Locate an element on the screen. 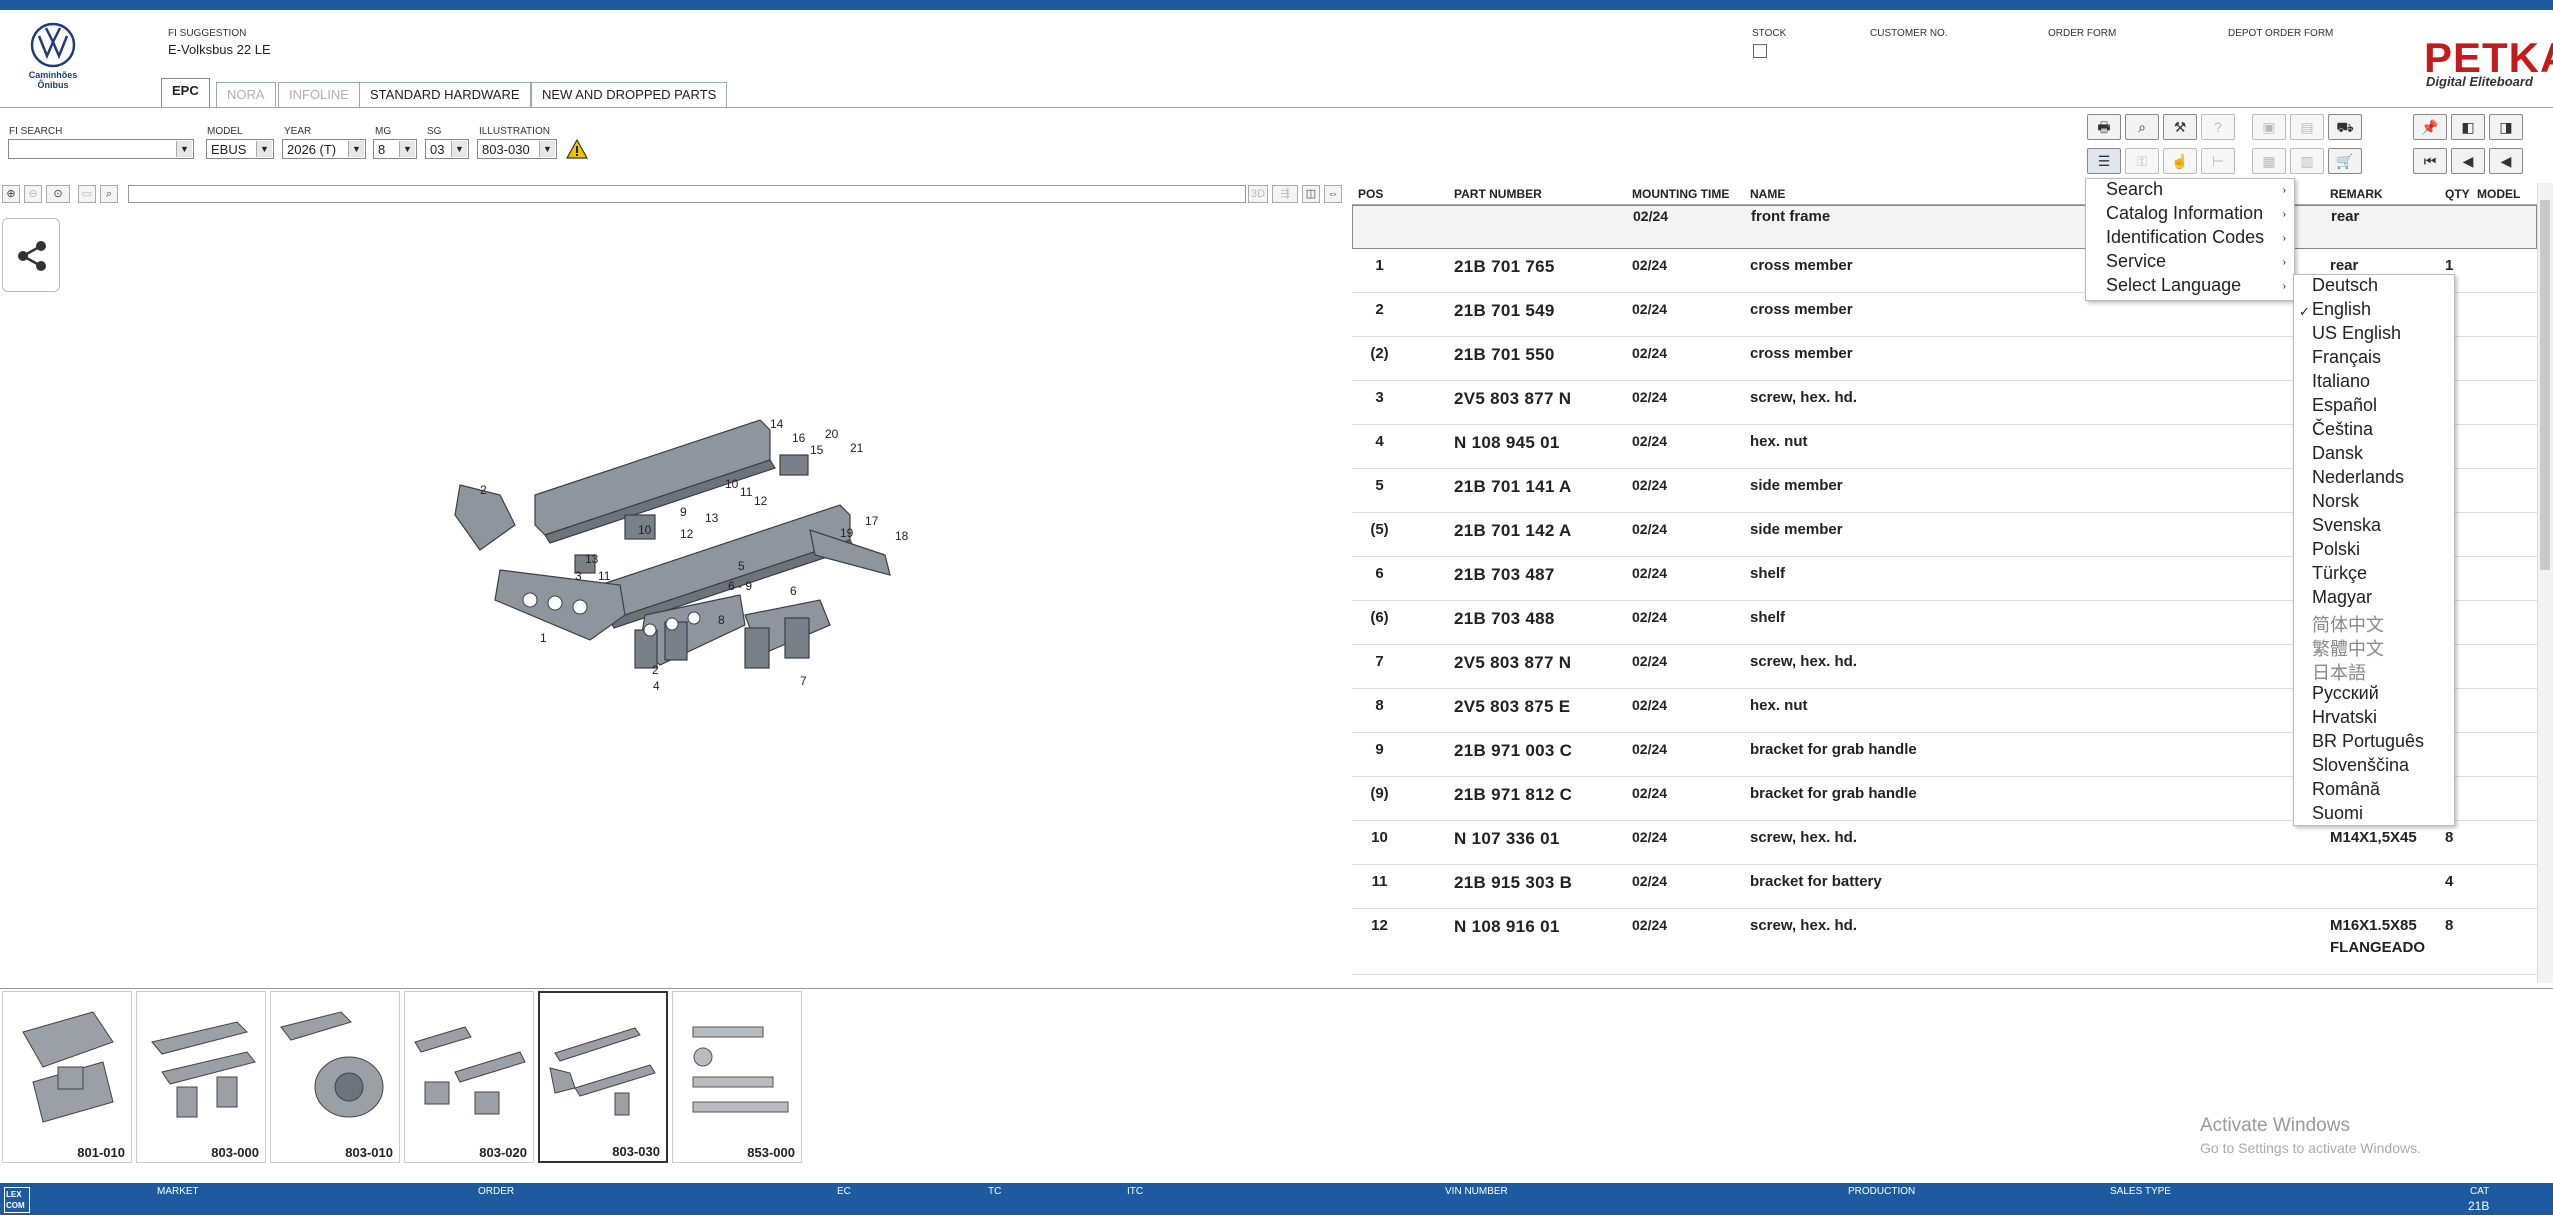 The width and height of the screenshot is (2553, 1215). cart-icon: 🛒 is located at coordinates (2345, 161).